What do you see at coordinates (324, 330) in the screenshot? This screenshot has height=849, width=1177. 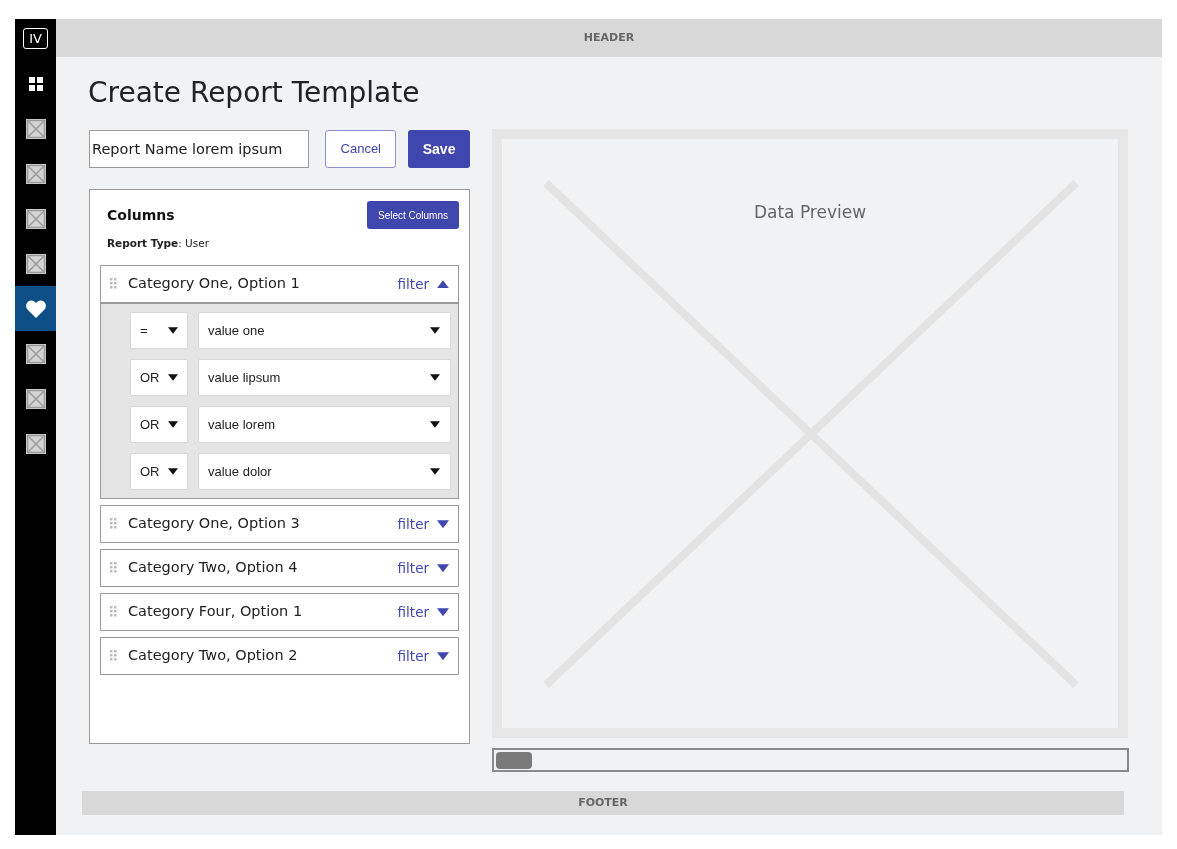 I see `value-dropdown: value one` at bounding box center [324, 330].